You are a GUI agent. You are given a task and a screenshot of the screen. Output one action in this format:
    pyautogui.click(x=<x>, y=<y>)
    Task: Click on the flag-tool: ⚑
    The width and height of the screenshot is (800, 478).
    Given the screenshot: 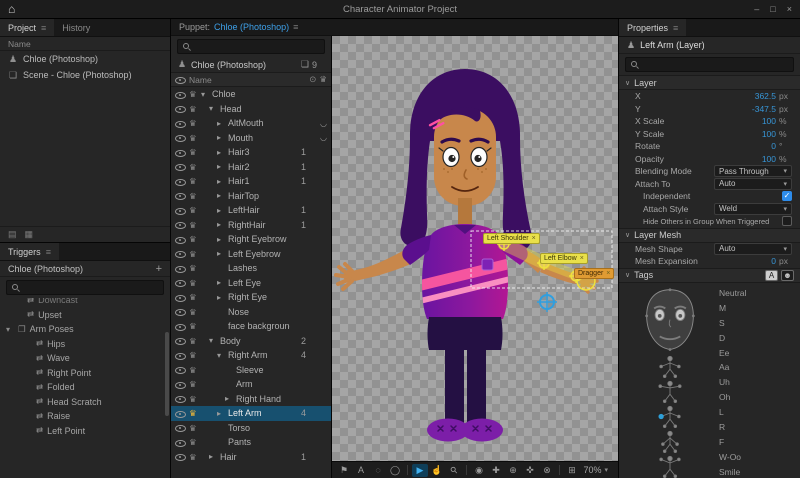 What is the action you would take?
    pyautogui.click(x=344, y=470)
    